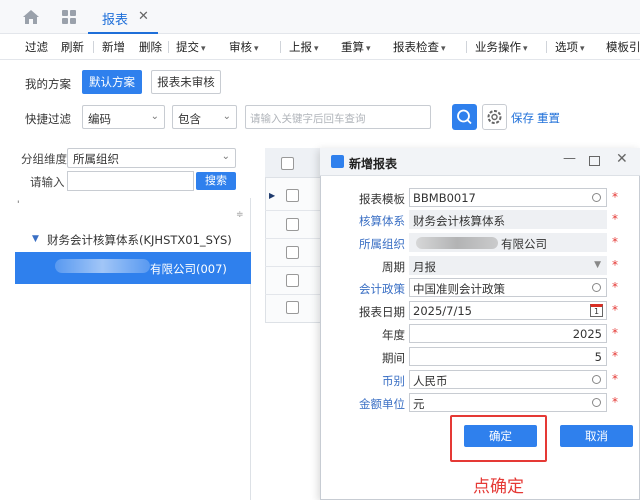 This screenshot has height=500, width=640. Describe the element at coordinates (382, 312) in the screenshot. I see `report-date-label: 报表日期` at that location.